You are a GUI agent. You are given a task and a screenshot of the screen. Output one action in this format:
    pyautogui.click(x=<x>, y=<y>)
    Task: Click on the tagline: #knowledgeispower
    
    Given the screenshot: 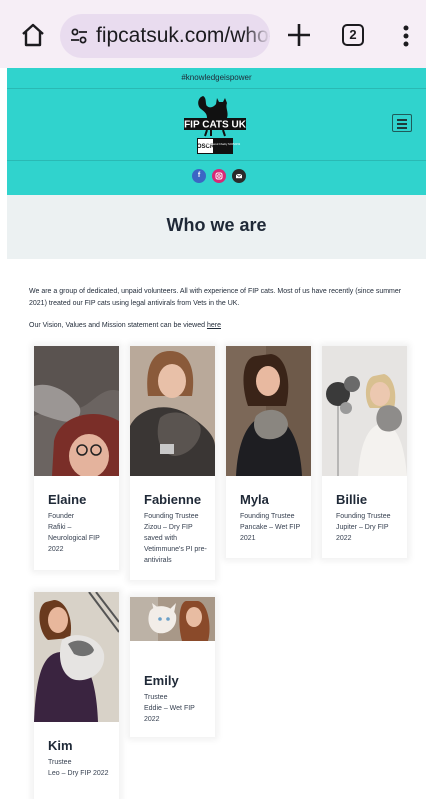 What is the action you would take?
    pyautogui.click(x=216, y=77)
    